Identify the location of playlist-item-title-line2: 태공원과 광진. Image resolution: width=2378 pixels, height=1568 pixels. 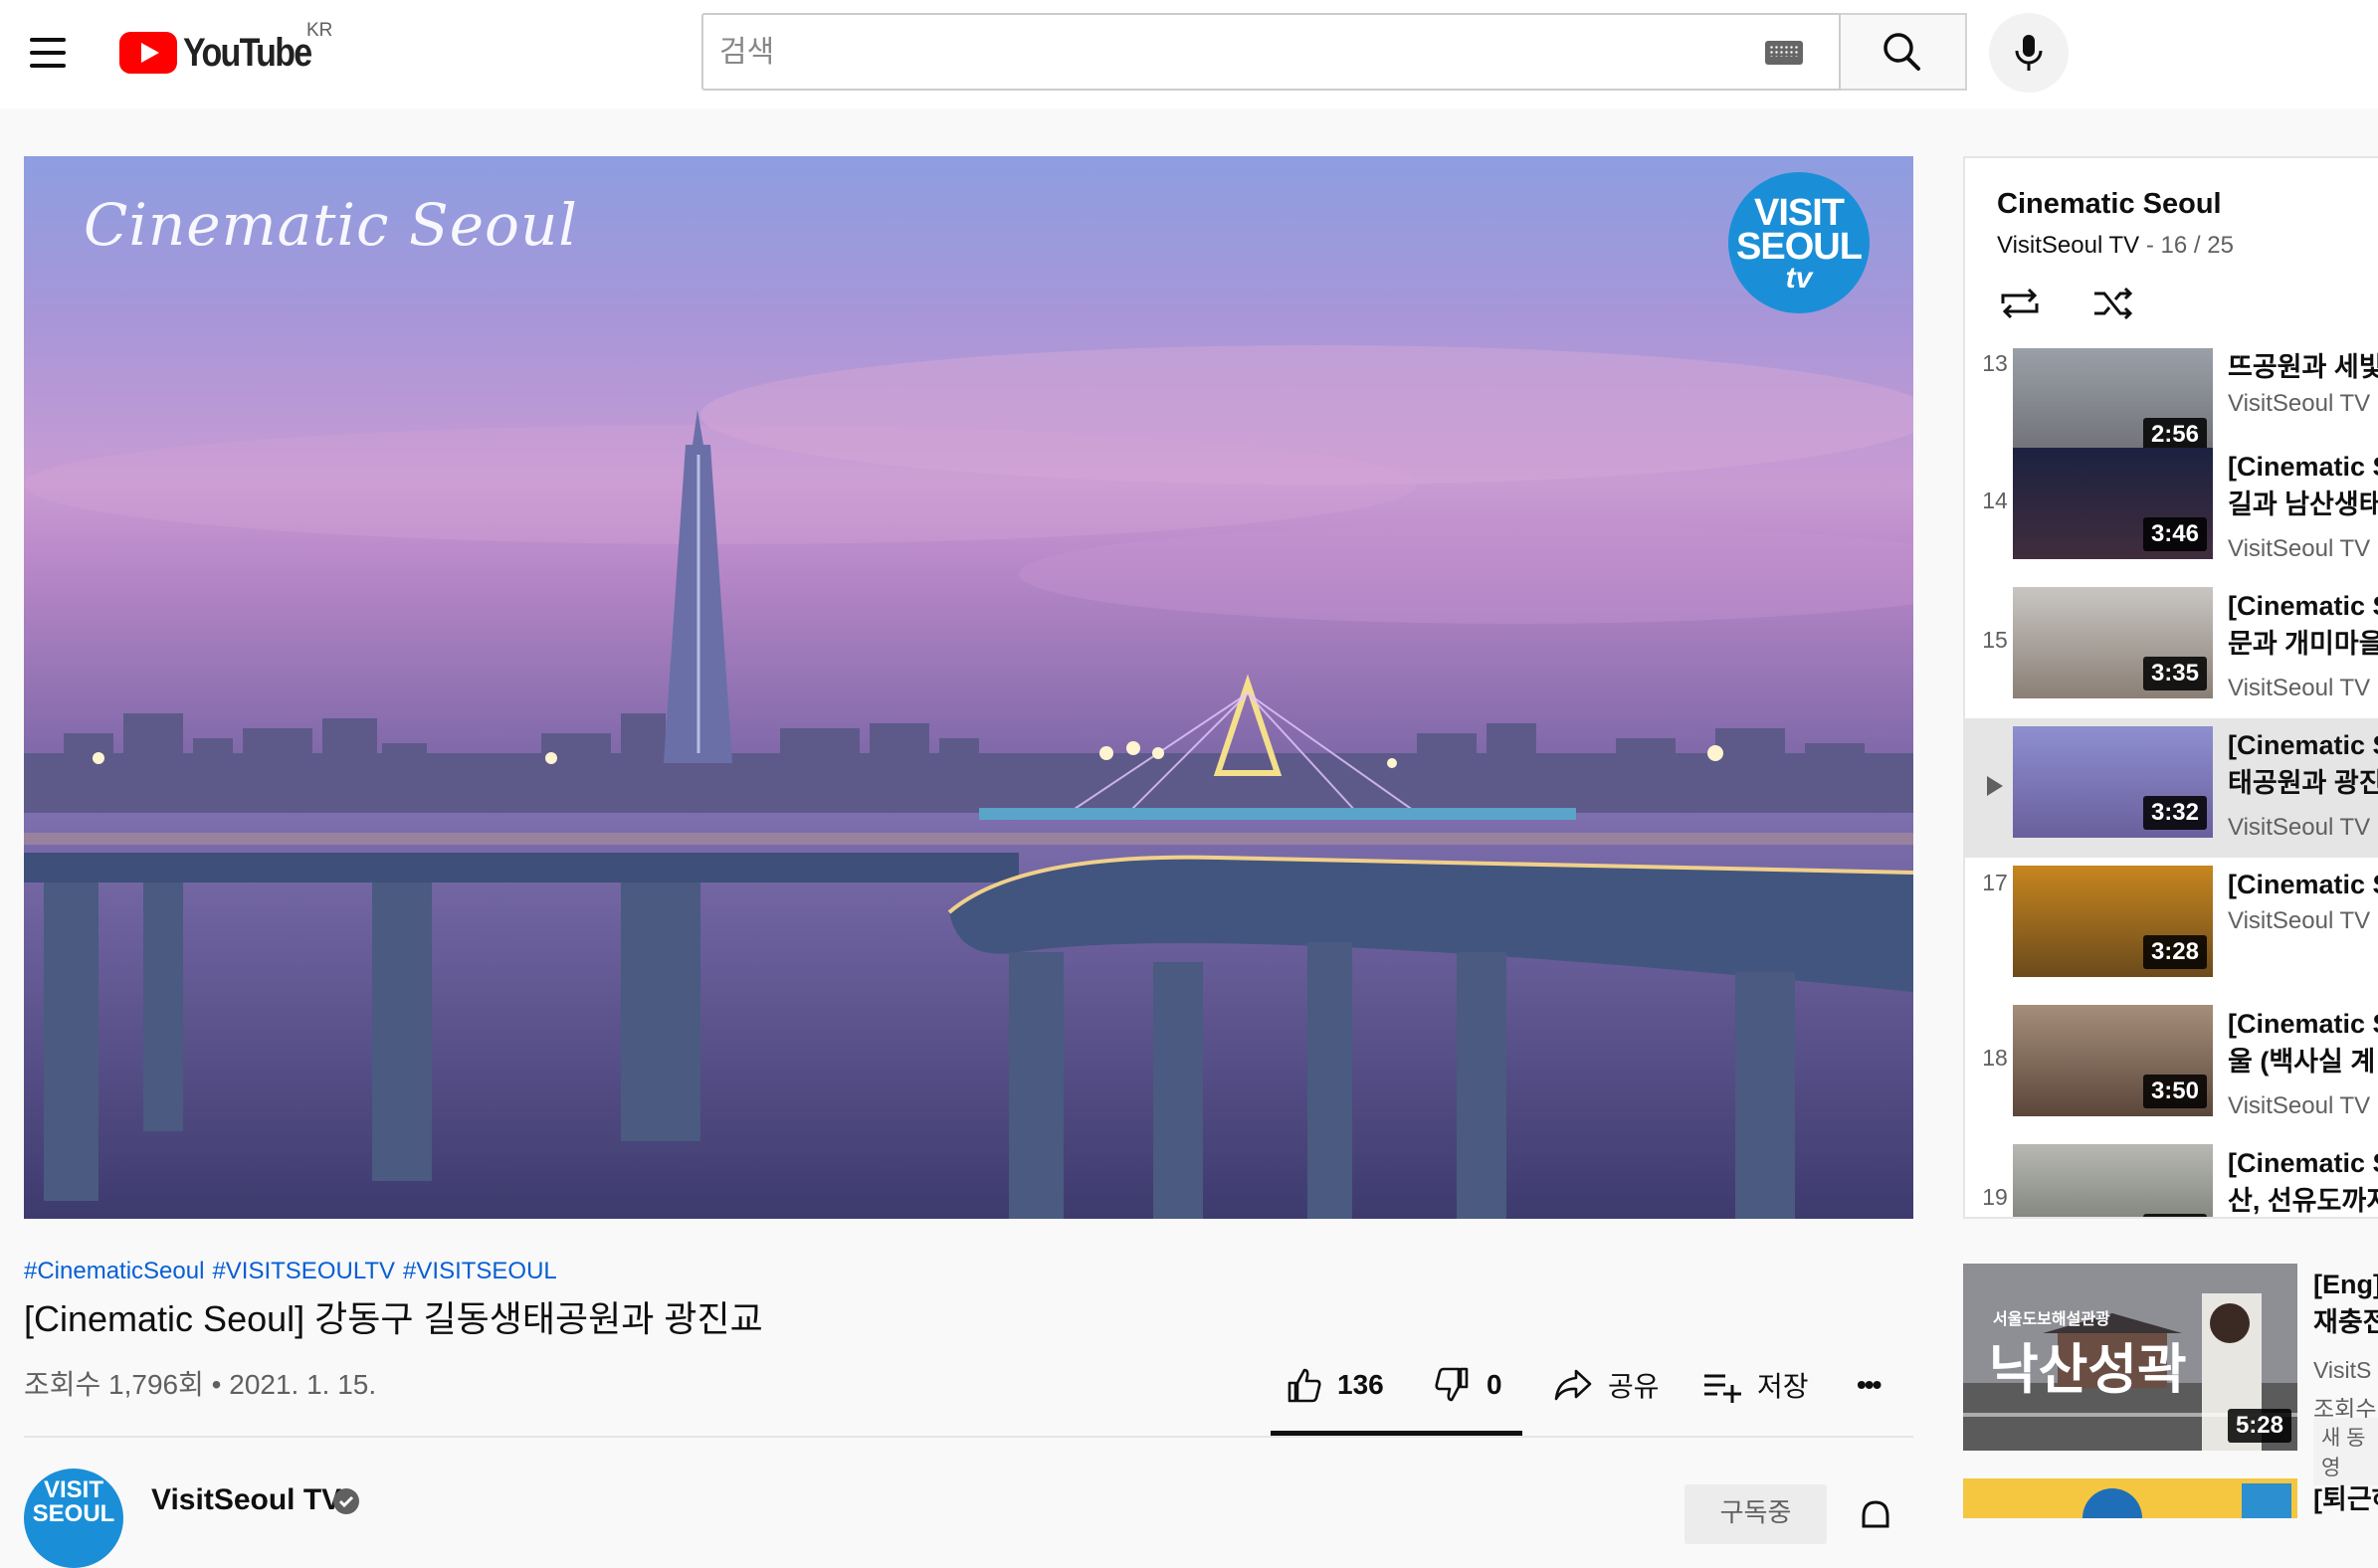
(2303, 783).